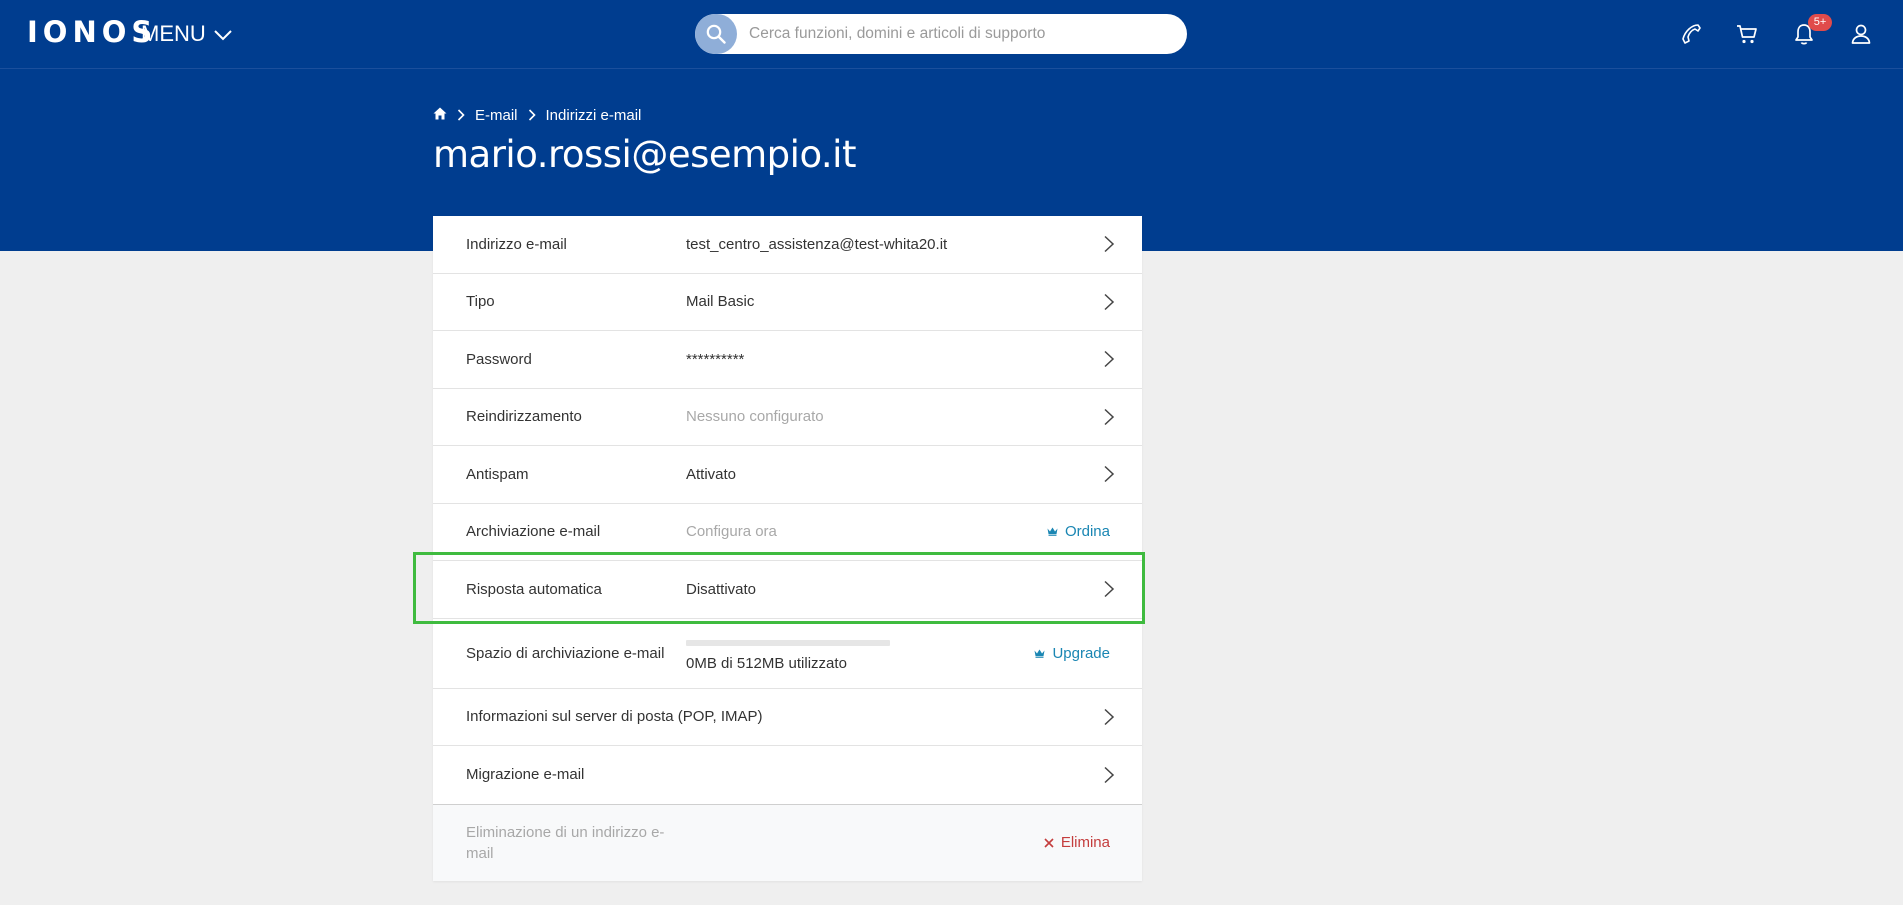  Describe the element at coordinates (496, 115) in the screenshot. I see `breadcrumb-email: E-mail` at that location.